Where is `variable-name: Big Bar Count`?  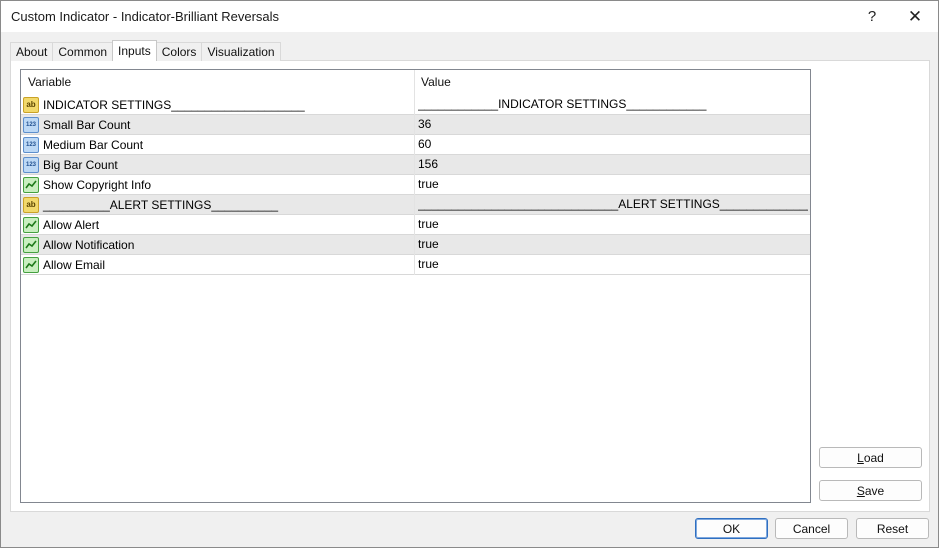
variable-name: Big Bar Count is located at coordinates (80, 164).